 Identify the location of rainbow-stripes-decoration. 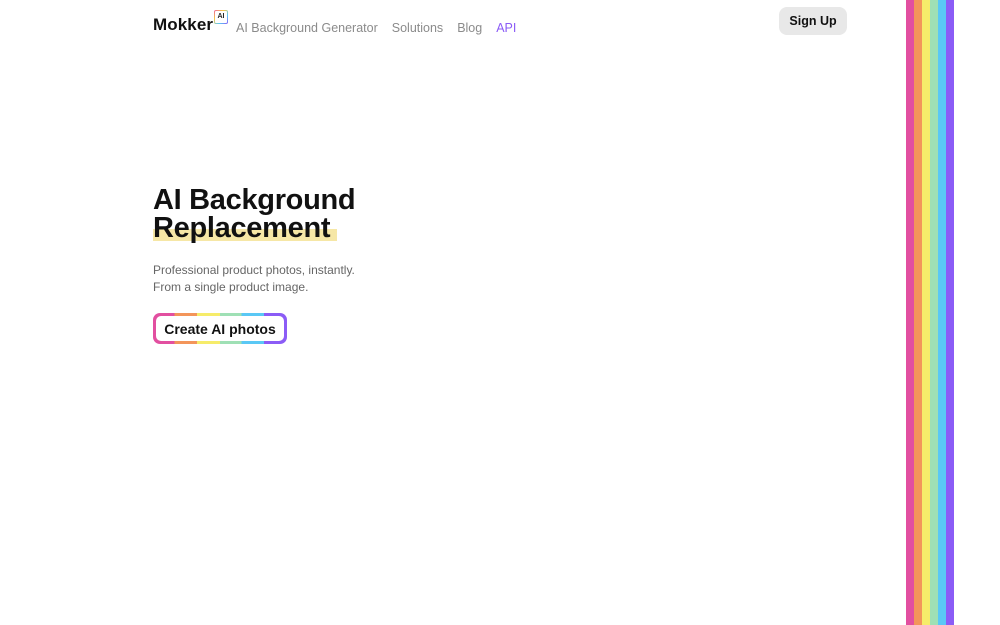
(930, 312).